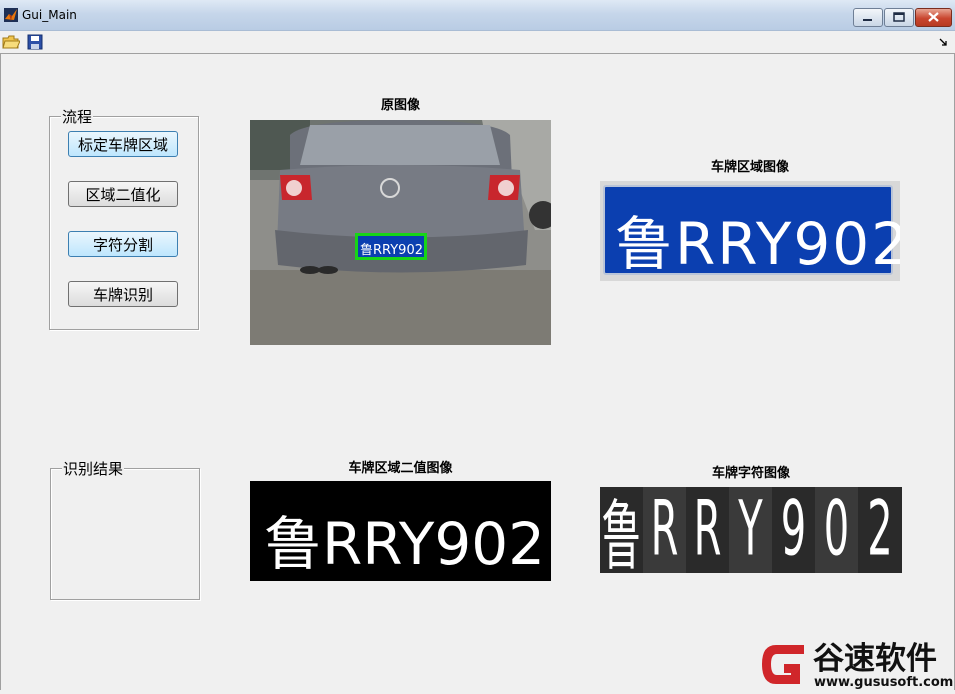 Image resolution: width=955 pixels, height=694 pixels. I want to click on char-glyph: 0, so click(836, 530).